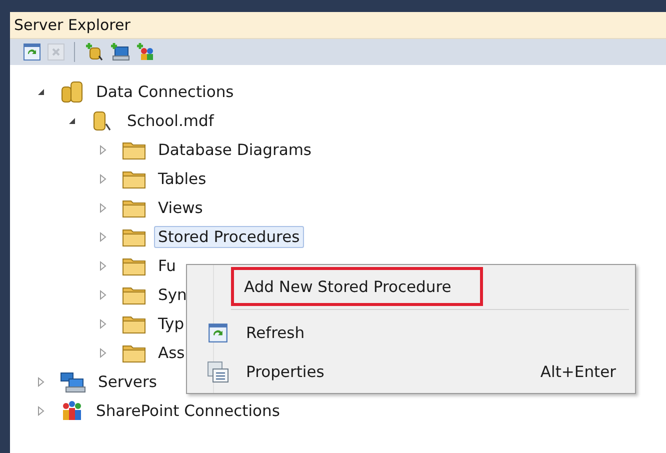 This screenshot has width=666, height=453. I want to click on tree-item: Ass, so click(171, 353).